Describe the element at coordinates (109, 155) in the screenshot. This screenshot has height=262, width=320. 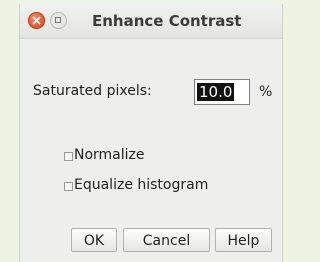
I see `normalize-label: Normalize` at that location.